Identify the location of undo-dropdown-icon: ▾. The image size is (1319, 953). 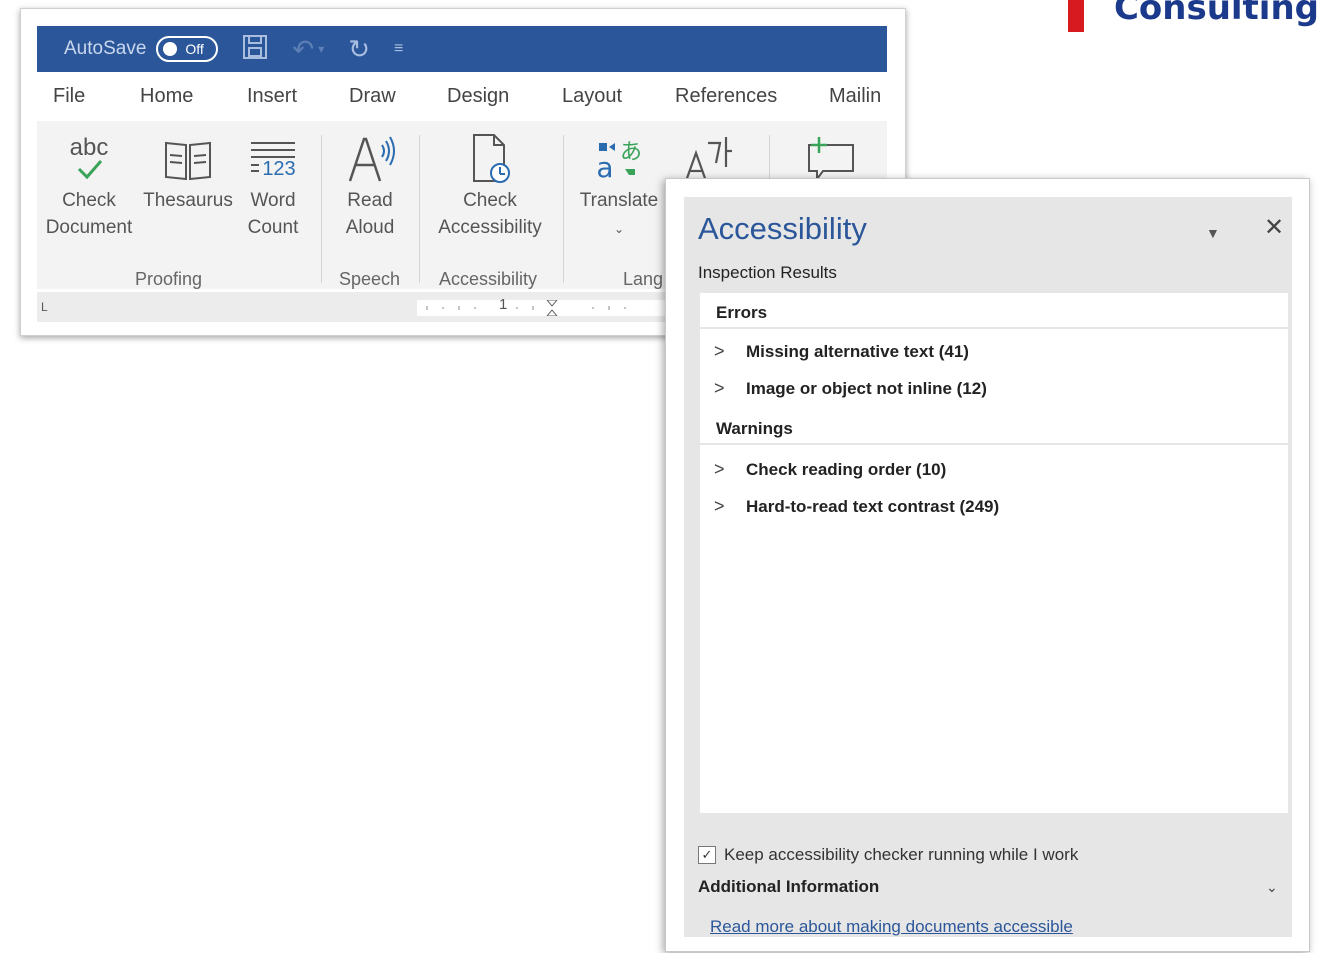
(321, 49).